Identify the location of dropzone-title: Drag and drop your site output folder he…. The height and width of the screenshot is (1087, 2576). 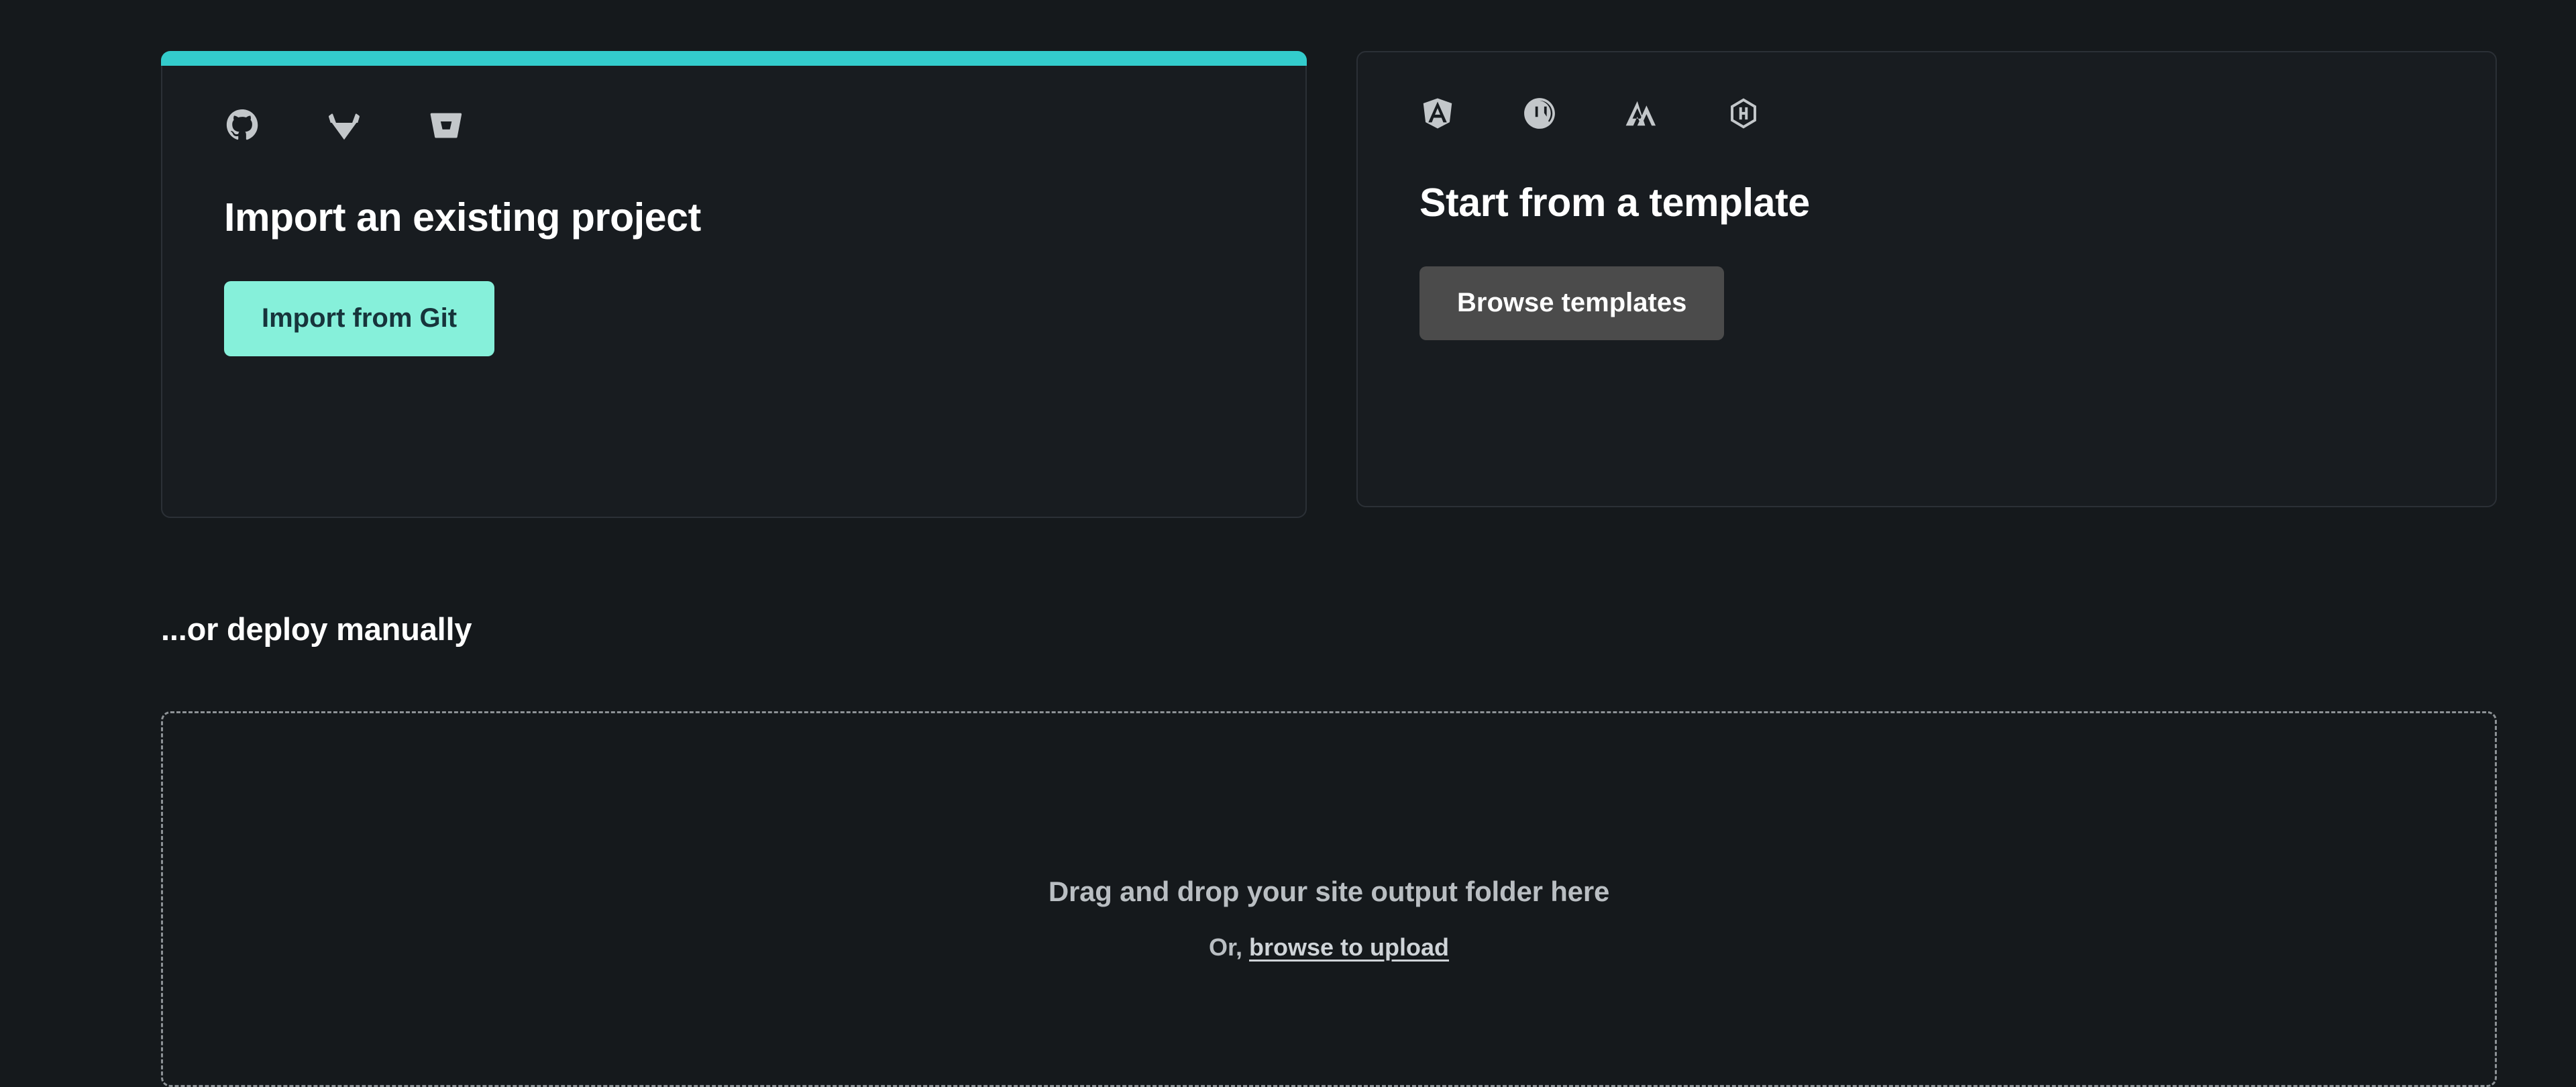
(1329, 891).